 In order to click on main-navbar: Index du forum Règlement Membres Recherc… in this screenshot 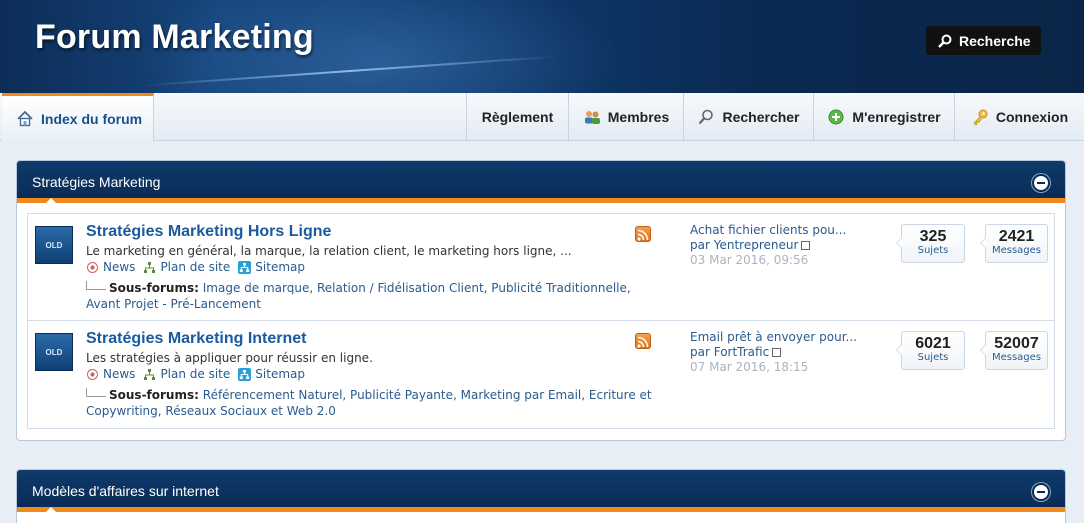, I will do `click(542, 117)`.